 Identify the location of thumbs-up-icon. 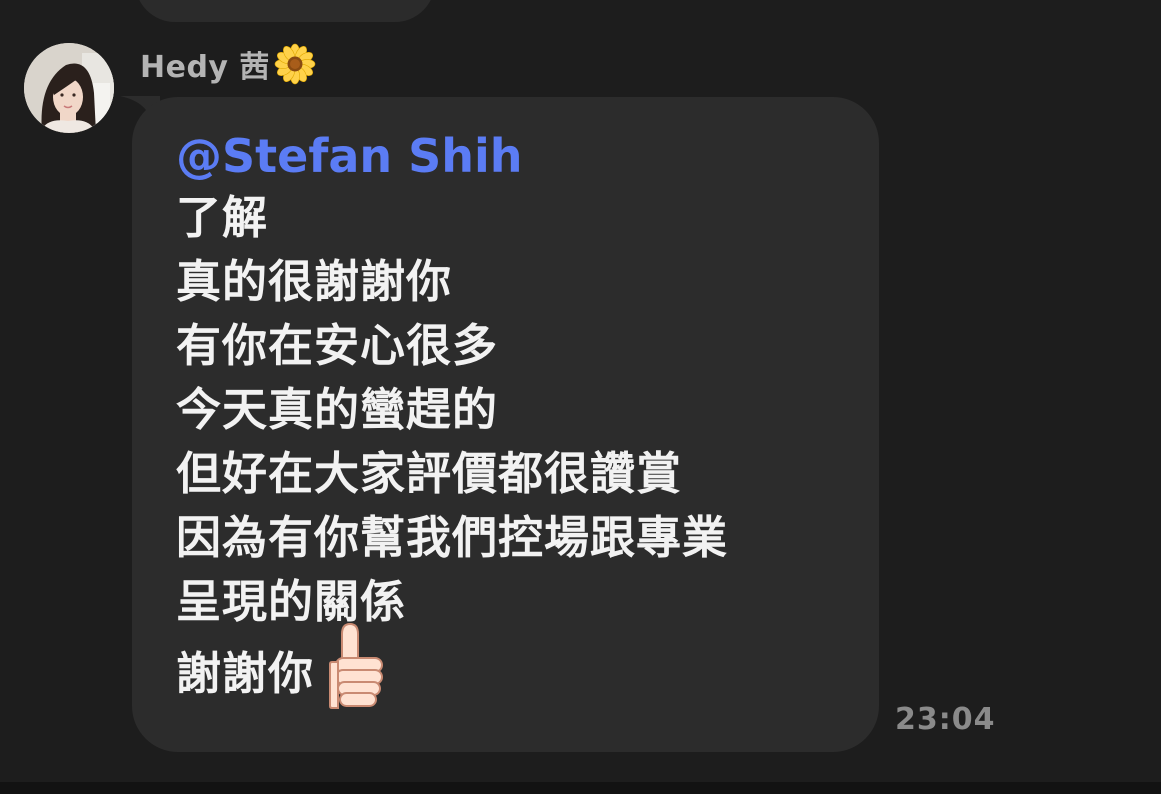
(358, 668).